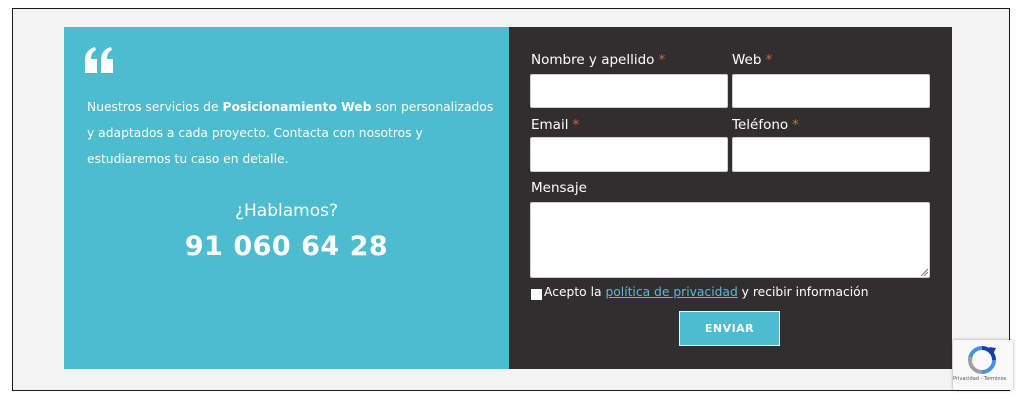 This screenshot has width=1024, height=402. I want to click on name-label-text: Nombre y apellido, so click(593, 60).